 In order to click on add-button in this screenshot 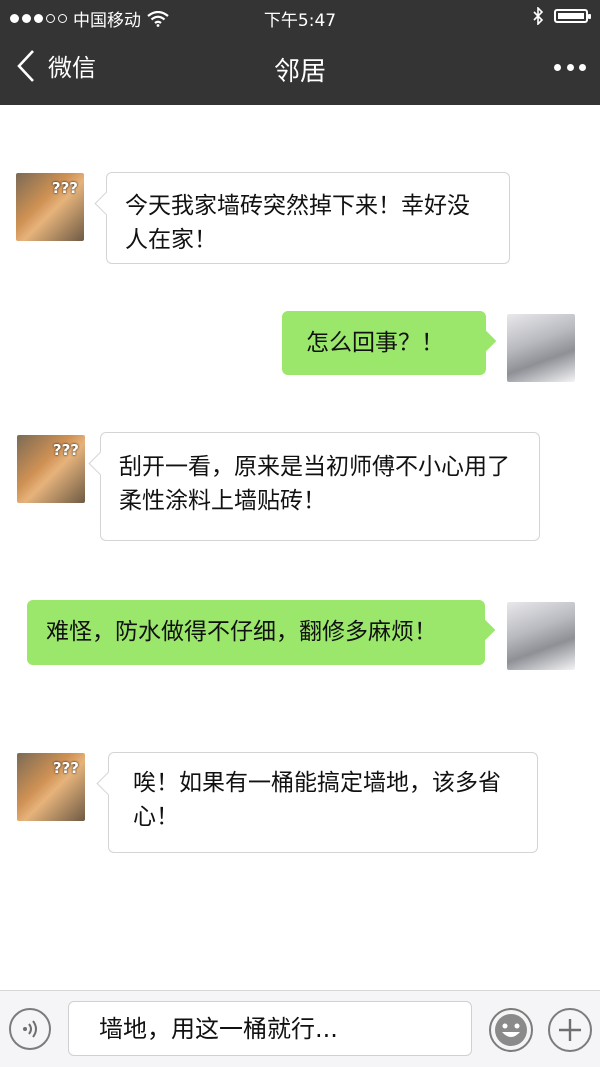, I will do `click(570, 1030)`.